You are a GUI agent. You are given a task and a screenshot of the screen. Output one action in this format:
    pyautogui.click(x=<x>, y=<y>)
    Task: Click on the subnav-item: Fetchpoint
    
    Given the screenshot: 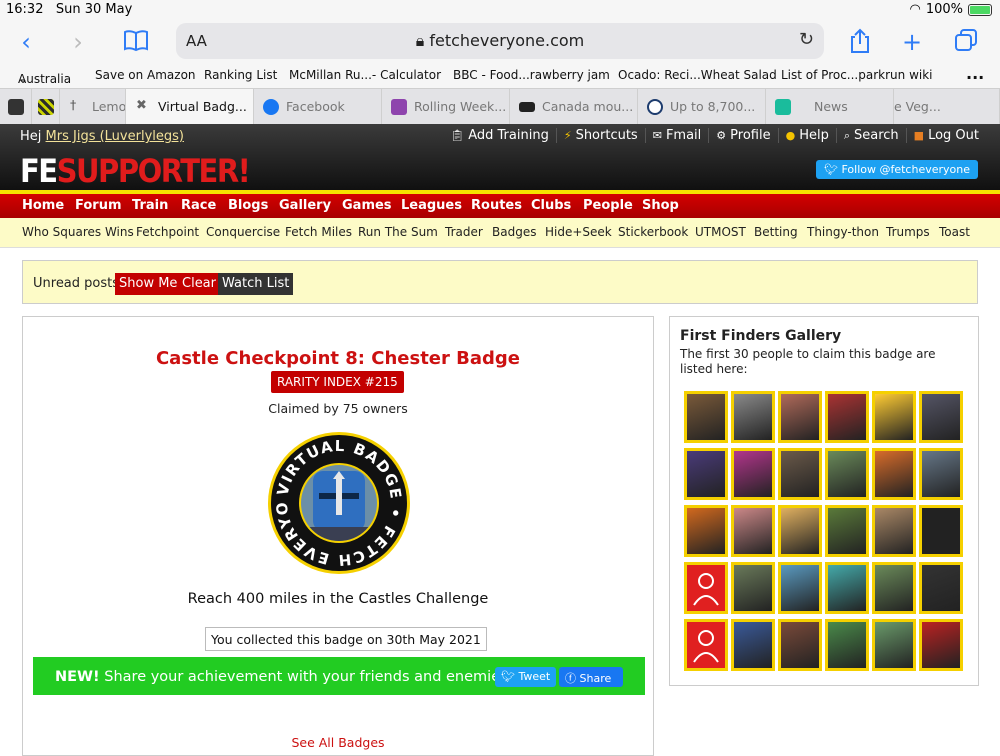 What is the action you would take?
    pyautogui.click(x=167, y=232)
    